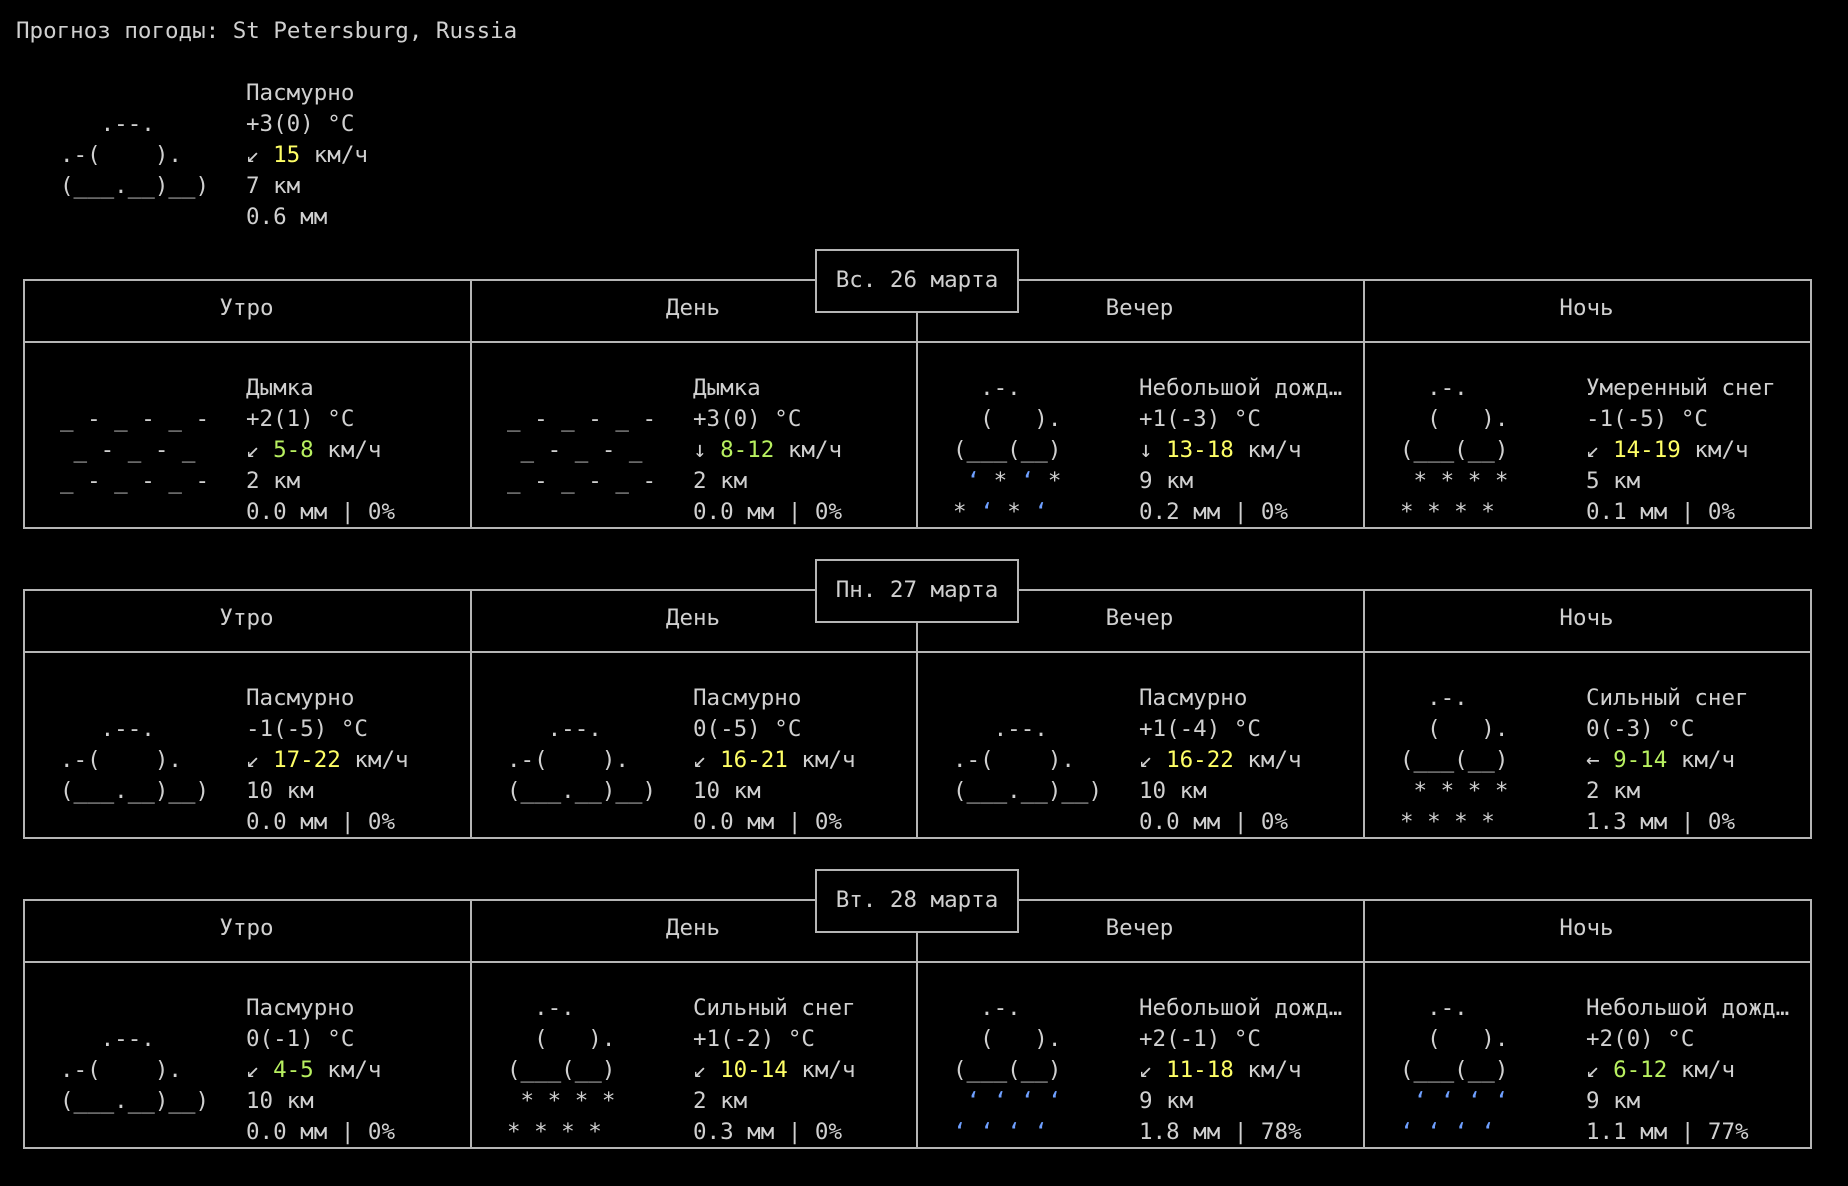 Image resolution: width=1848 pixels, height=1186 pixels. Describe the element at coordinates (768, 1132) in the screenshot. I see `precipitation: 0.3 мм | 0%` at that location.